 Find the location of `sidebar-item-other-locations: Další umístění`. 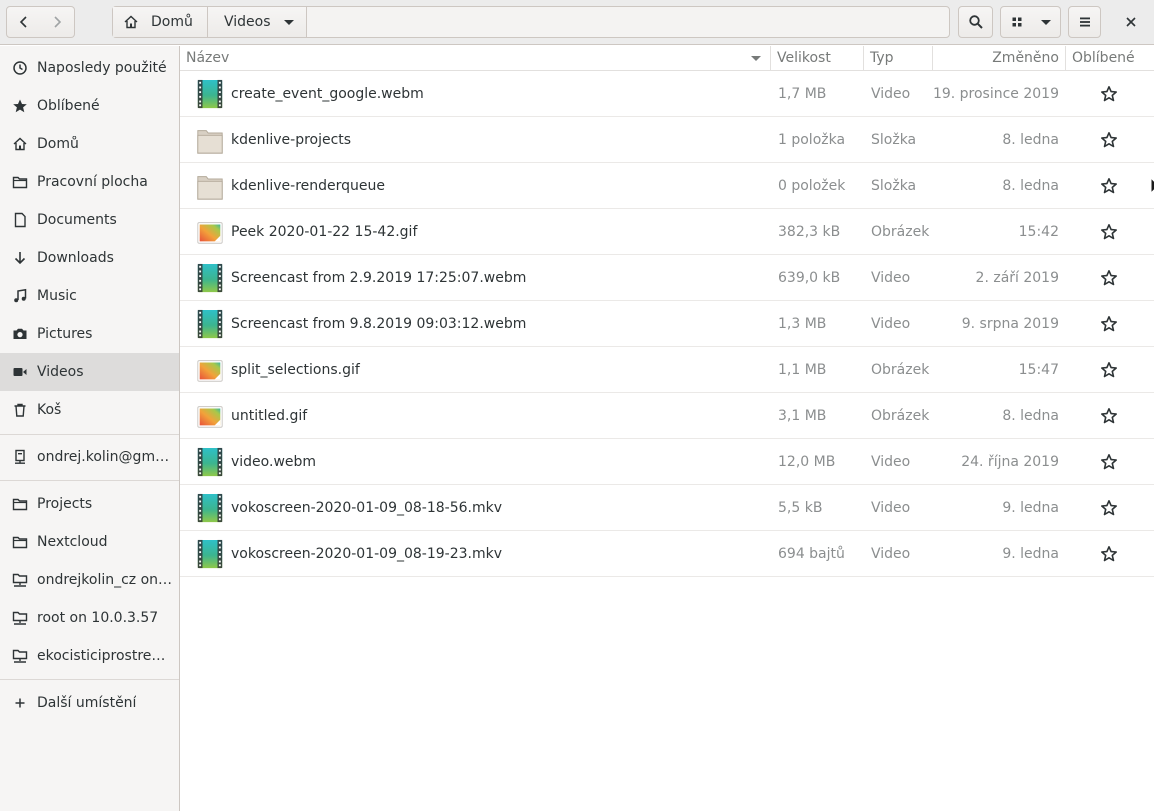

sidebar-item-other-locations: Další umístění is located at coordinates (89, 703).